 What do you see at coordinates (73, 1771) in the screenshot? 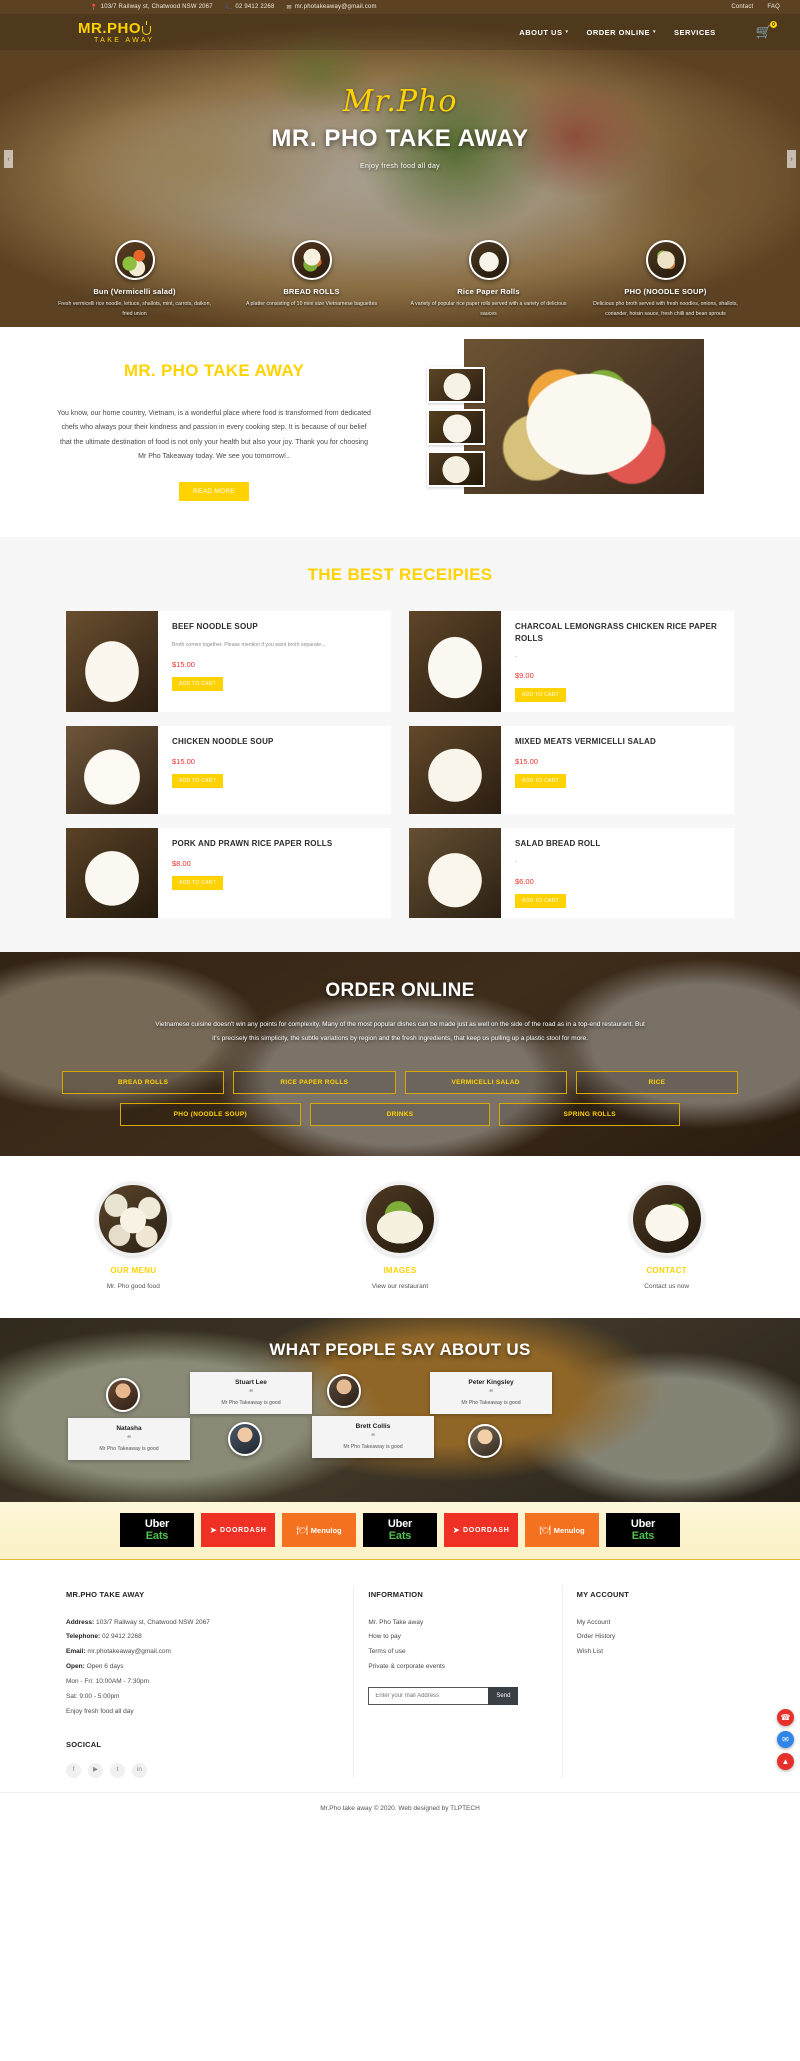
I see `facebook-icon: f` at bounding box center [73, 1771].